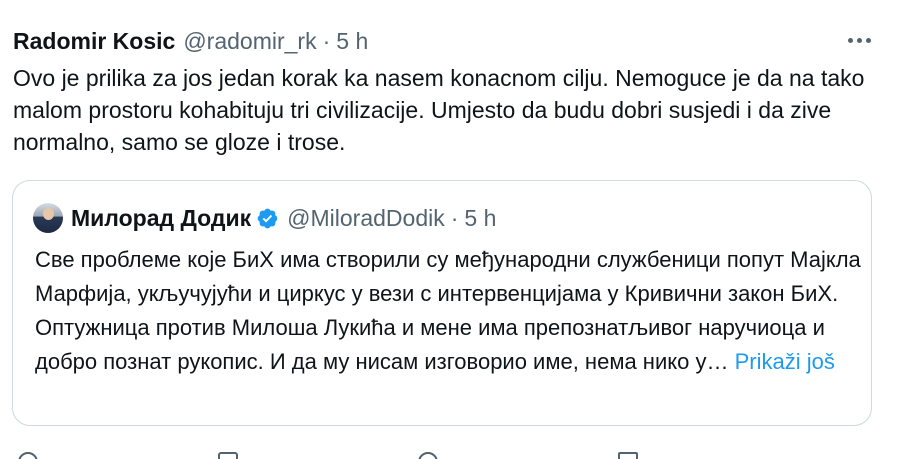 The image size is (900, 459). I want to click on author-handle: @radomir_rk, so click(249, 41).